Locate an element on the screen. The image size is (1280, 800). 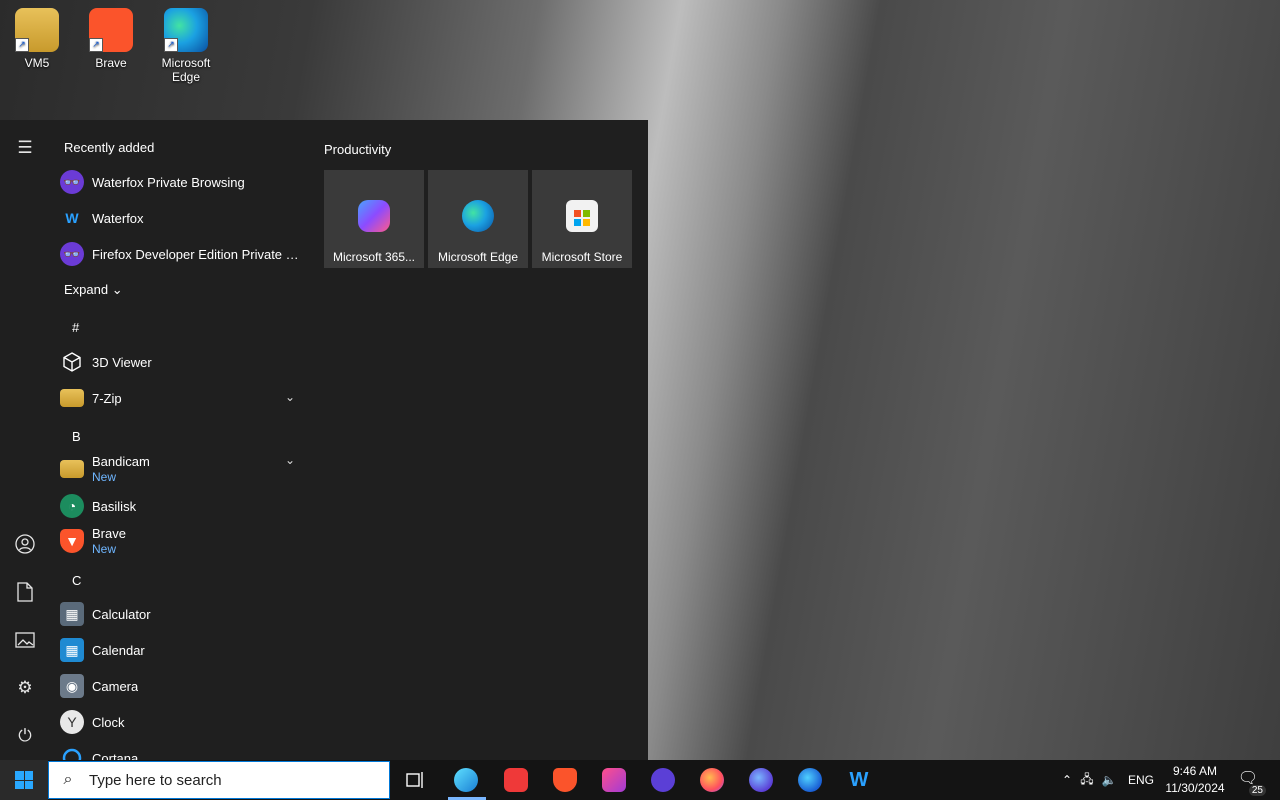
list-item-calendar: ▦ Calendar is located at coordinates (182, 650).